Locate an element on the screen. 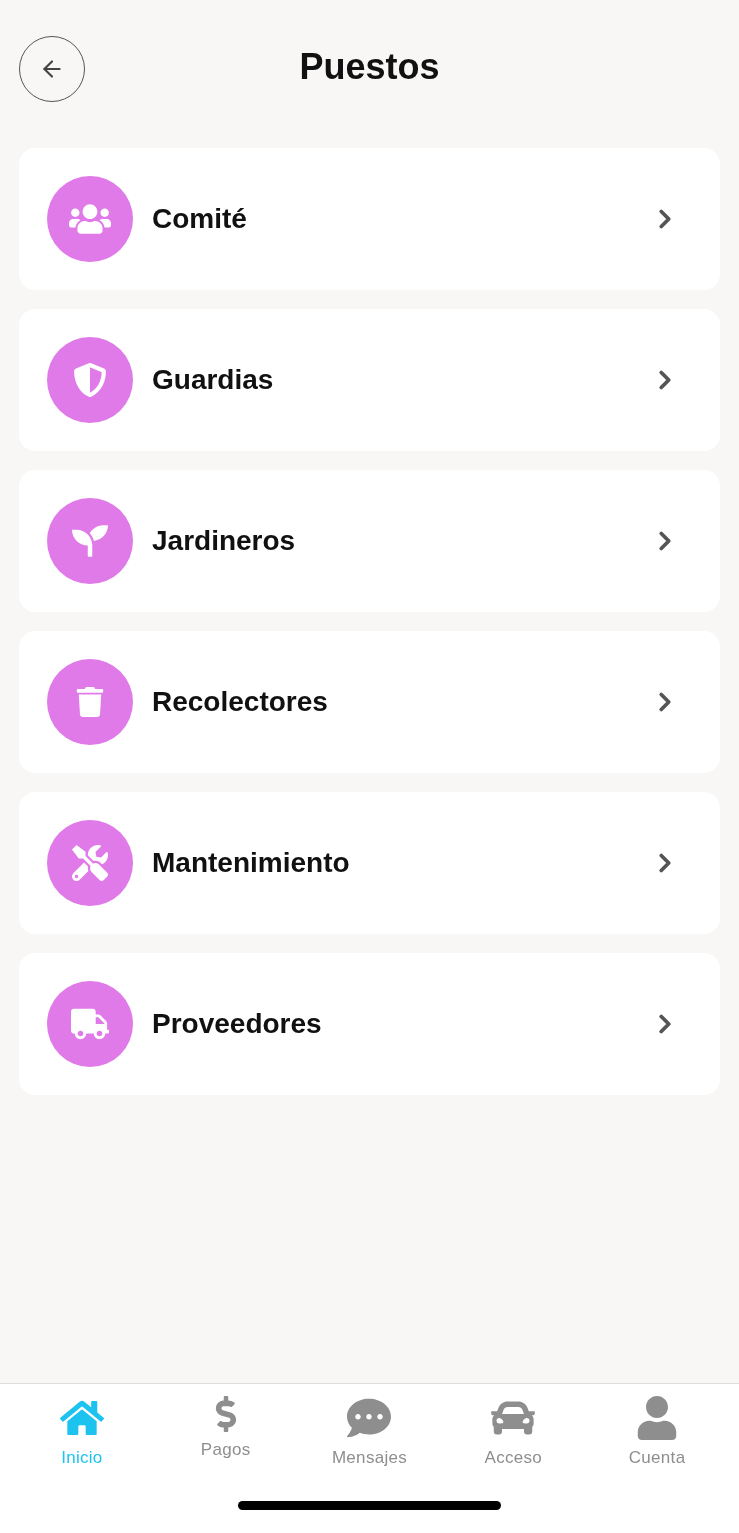  category-card: Comité is located at coordinates (369, 219).